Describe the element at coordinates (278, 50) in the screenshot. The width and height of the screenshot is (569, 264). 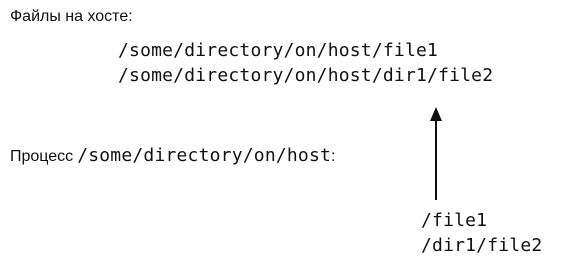
I see `host-file-path: /some/directory/on/host/file1` at that location.